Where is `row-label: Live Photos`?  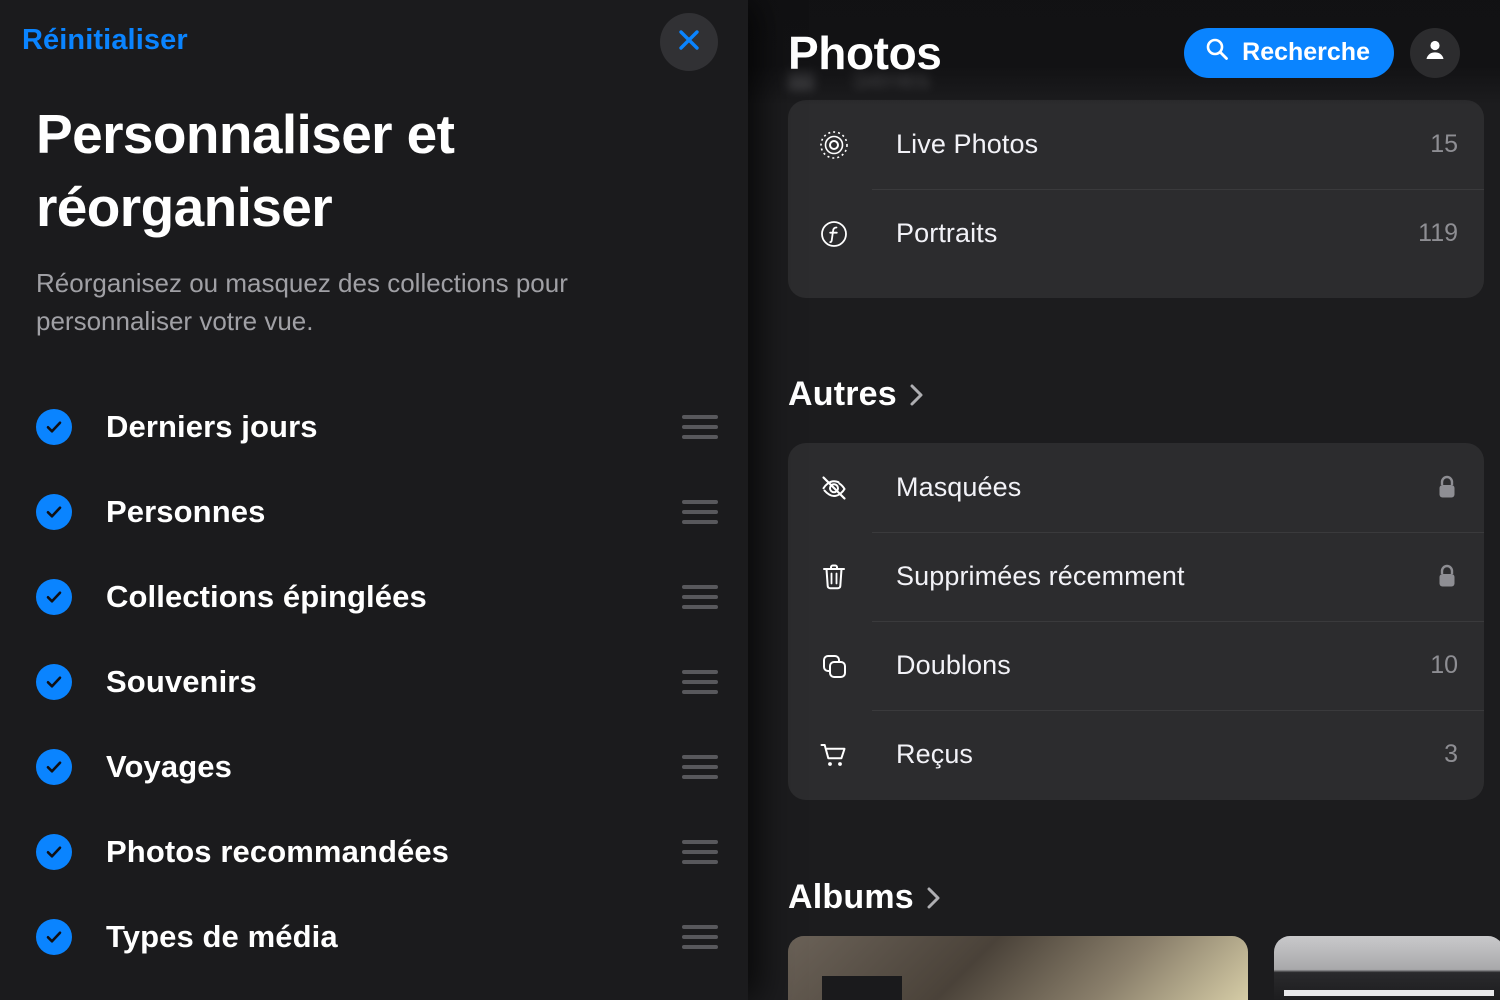 row-label: Live Photos is located at coordinates (967, 144).